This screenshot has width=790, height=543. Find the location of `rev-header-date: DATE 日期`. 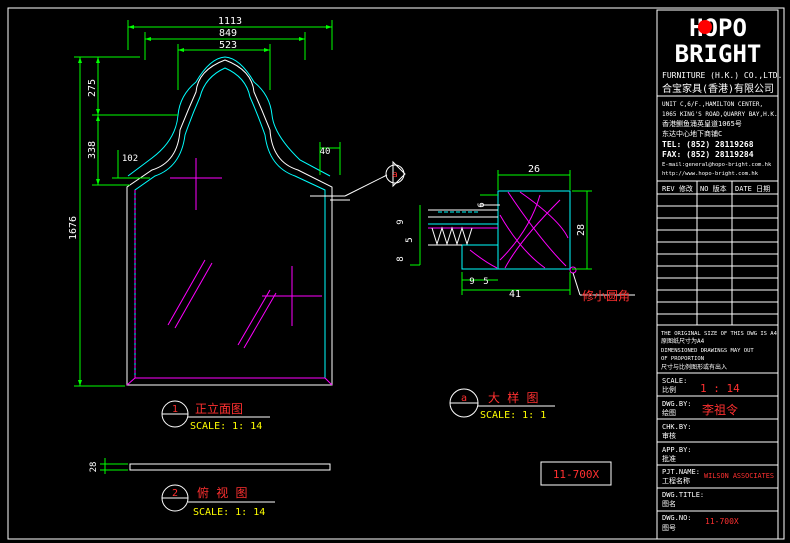

rev-header-date: DATE 日期 is located at coordinates (752, 189).